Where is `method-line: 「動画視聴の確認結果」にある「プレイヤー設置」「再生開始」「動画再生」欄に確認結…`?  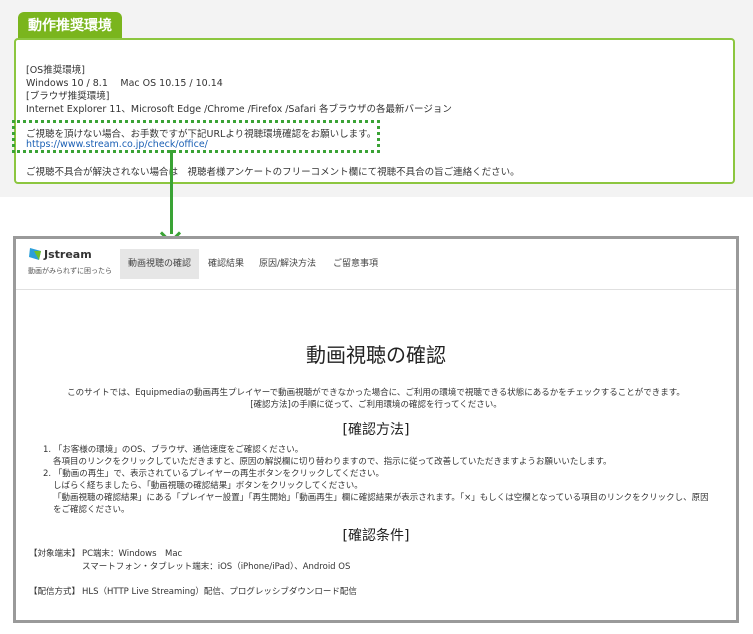
method-line: 「動画視聴の確認結果」にある「プレイヤー設置」「再生開始」「動画再生」欄に確認結… is located at coordinates (381, 498).